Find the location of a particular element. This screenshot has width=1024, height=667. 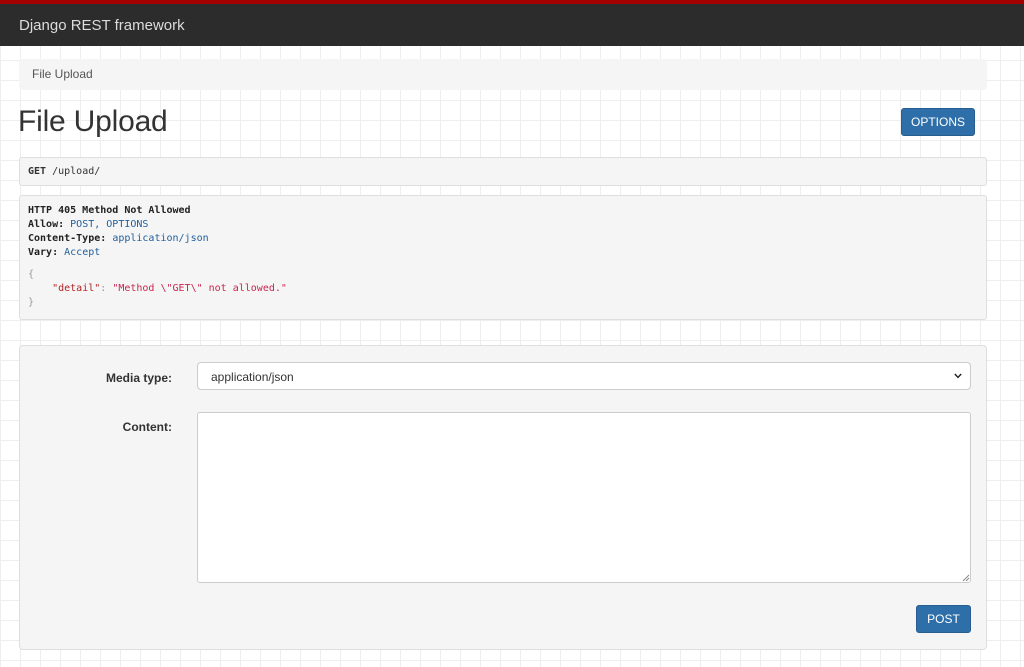

brand-link: Django REST framework is located at coordinates (102, 25).